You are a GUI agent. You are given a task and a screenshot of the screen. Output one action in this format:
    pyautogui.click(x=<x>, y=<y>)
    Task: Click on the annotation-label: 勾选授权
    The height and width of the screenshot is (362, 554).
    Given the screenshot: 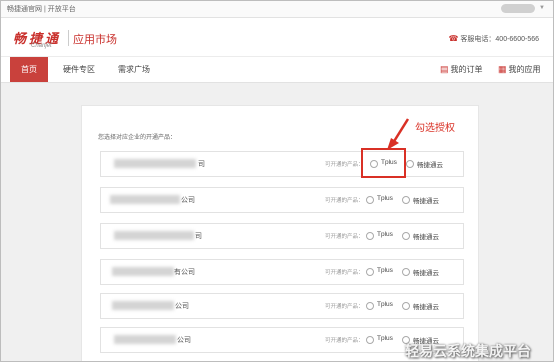 What is the action you would take?
    pyautogui.click(x=435, y=128)
    